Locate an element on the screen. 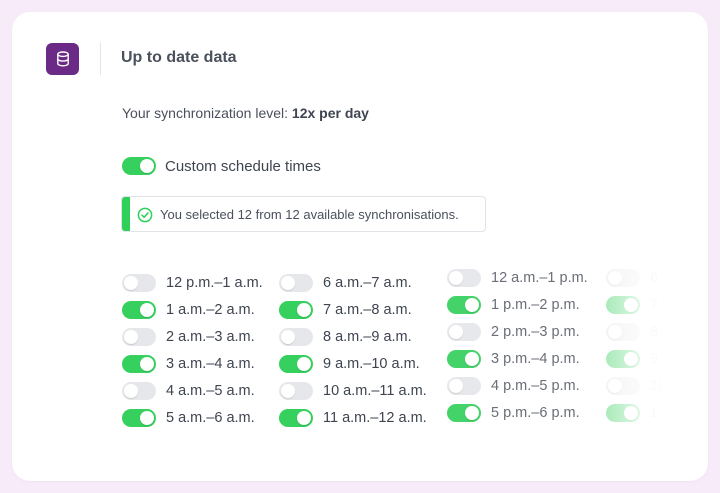  slot-label: 1( is located at coordinates (656, 386).